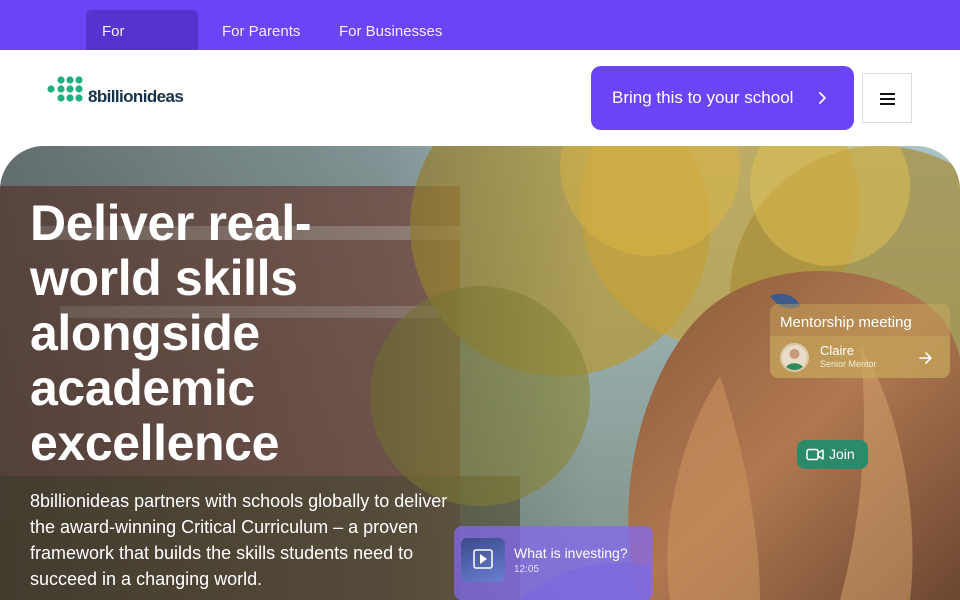 The image size is (960, 600). What do you see at coordinates (822, 98) in the screenshot?
I see `chevron-right-icon` at bounding box center [822, 98].